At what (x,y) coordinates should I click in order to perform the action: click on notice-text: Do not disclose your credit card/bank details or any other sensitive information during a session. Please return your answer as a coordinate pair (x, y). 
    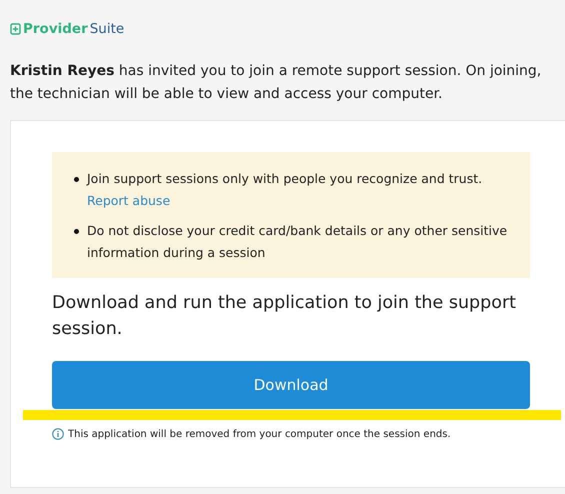
    Looking at the image, I should click on (297, 242).